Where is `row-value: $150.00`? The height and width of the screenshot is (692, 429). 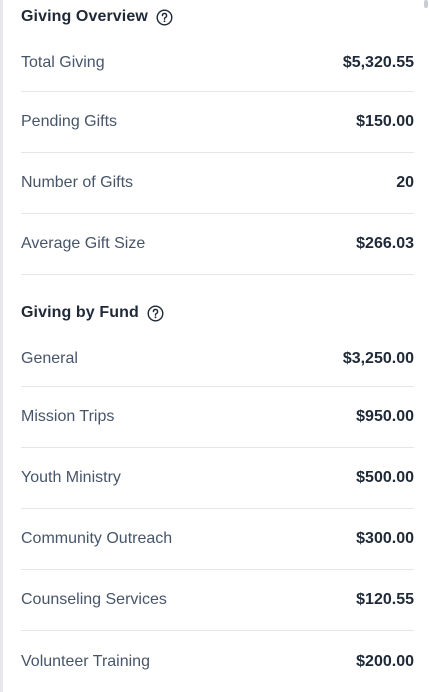 row-value: $150.00 is located at coordinates (385, 121).